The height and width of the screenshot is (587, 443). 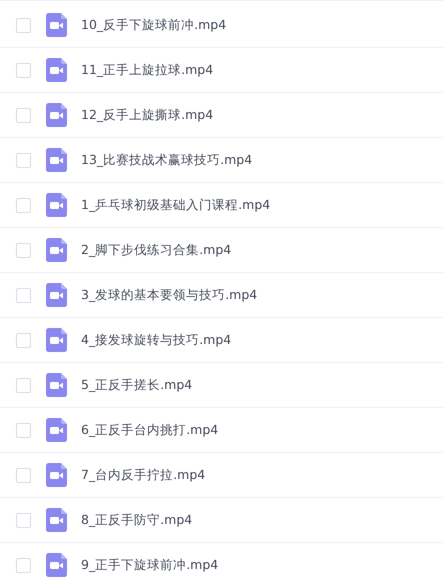 I want to click on file-name: 1_乒乓球初级基础入门课程.mp4, so click(x=175, y=205).